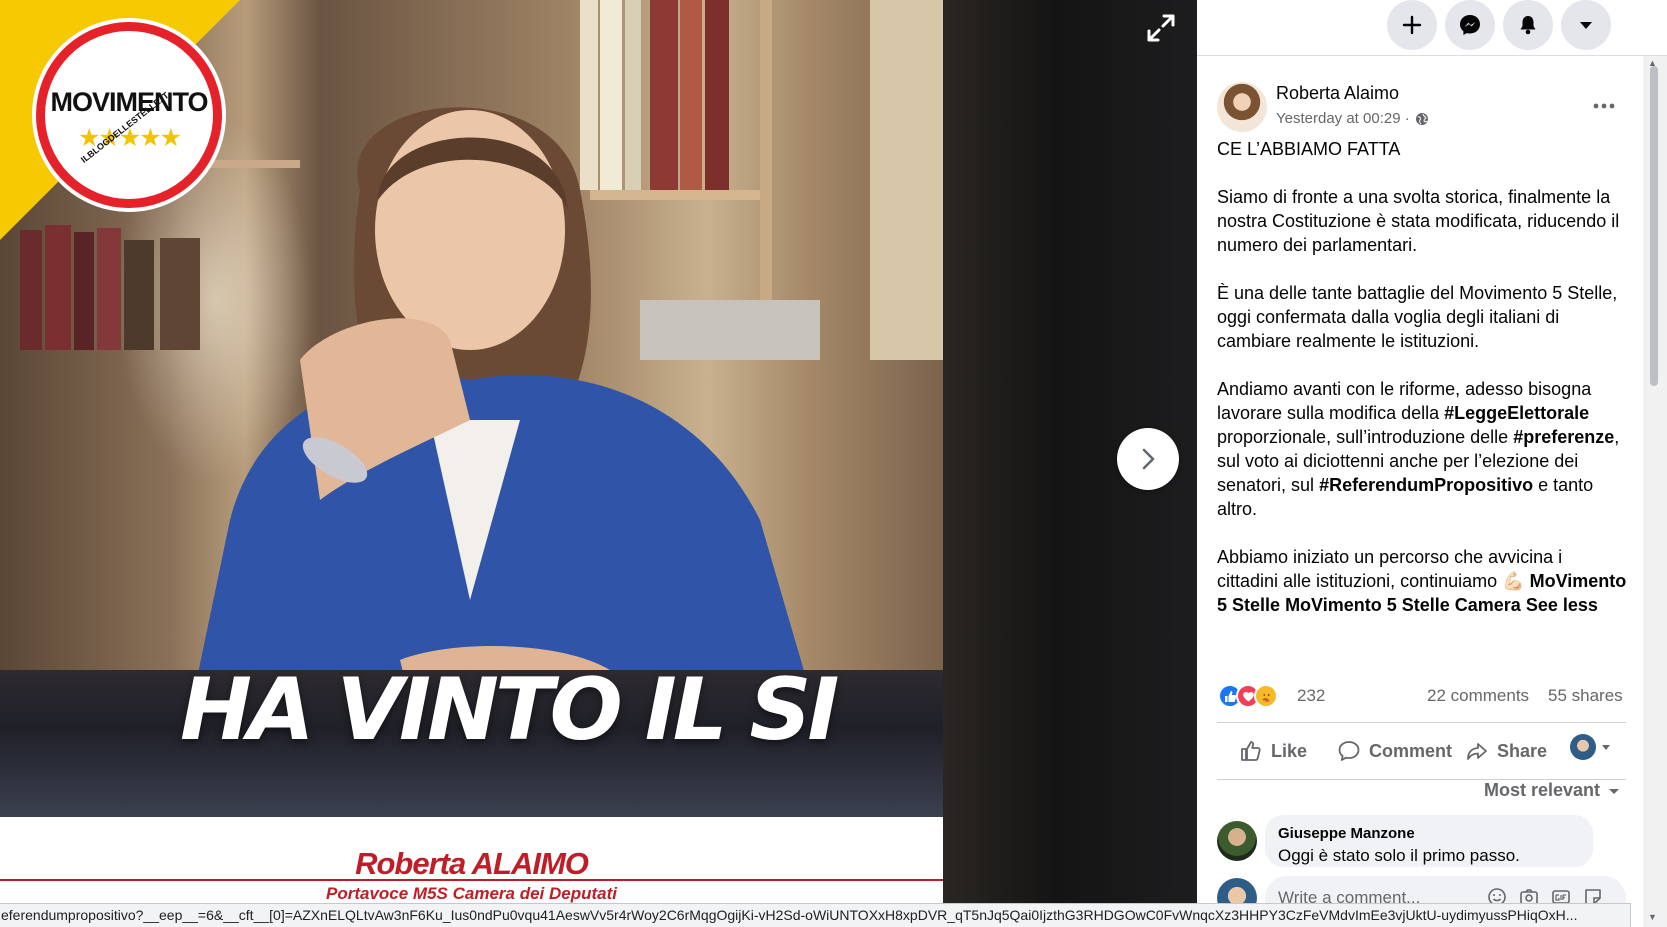  I want to click on post-author: Roberta Alaimo, so click(1337, 93).